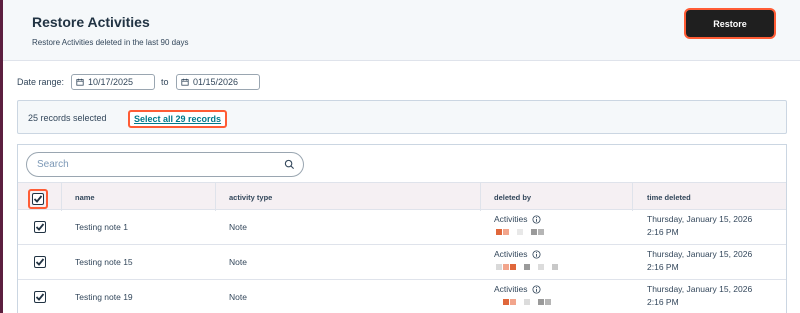  I want to click on column-header-activity-type: activity type, so click(250, 197).